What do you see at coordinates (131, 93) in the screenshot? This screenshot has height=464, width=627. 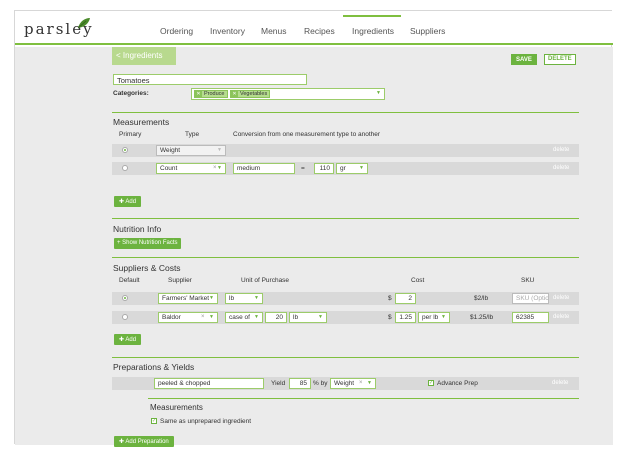 I see `categories-label: Categories:` at bounding box center [131, 93].